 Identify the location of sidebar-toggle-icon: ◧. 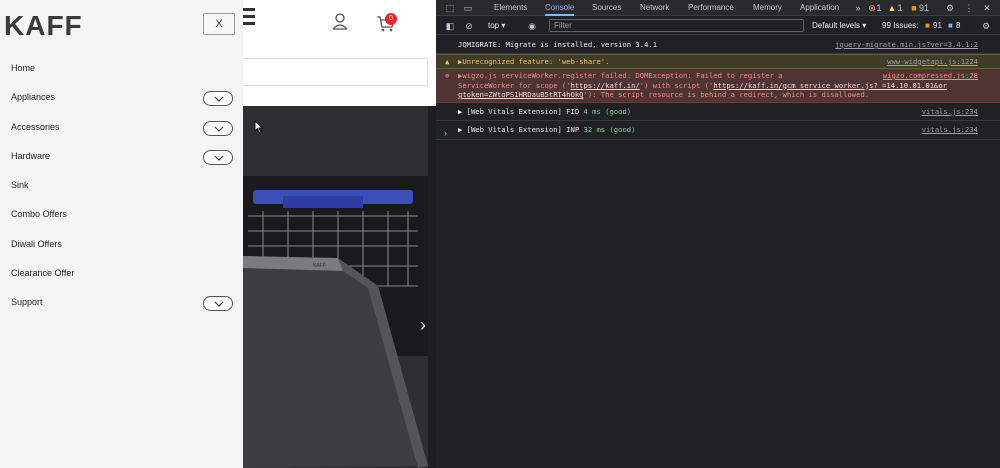
(450, 26).